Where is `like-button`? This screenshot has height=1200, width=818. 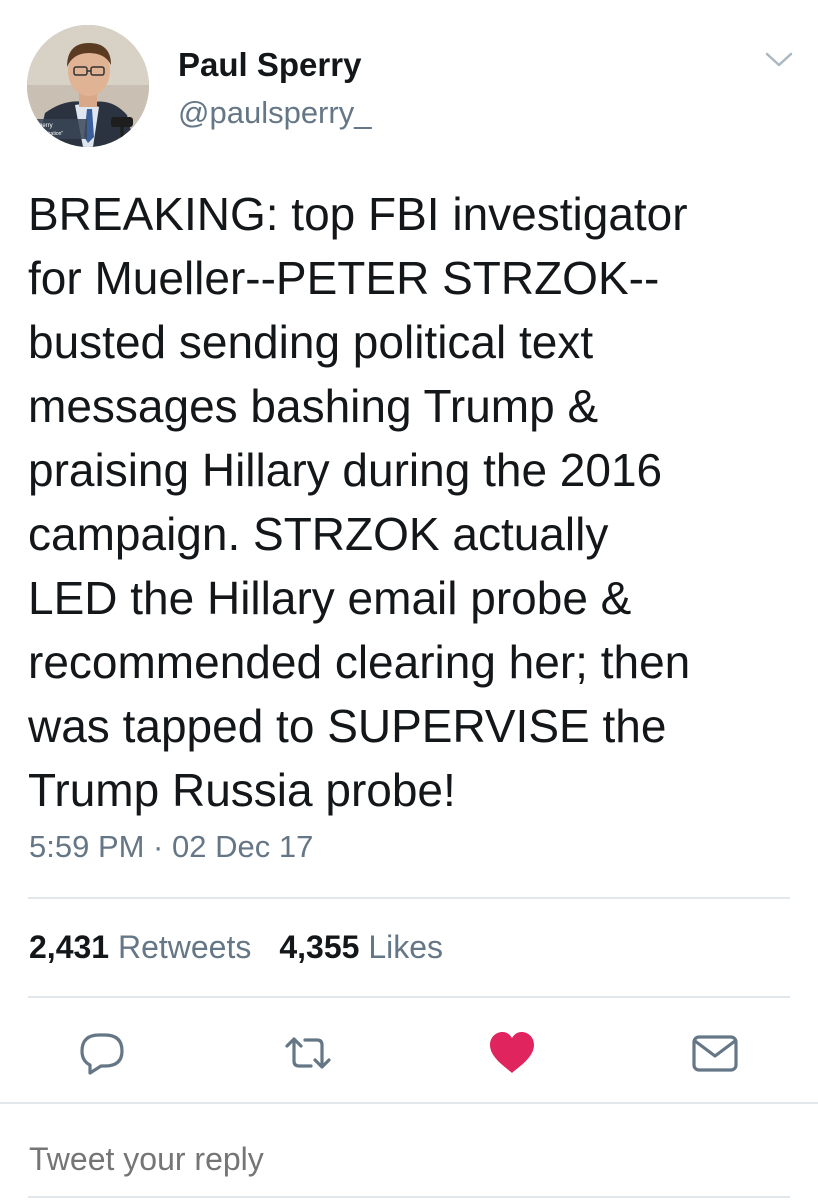
like-button is located at coordinates (512, 1053).